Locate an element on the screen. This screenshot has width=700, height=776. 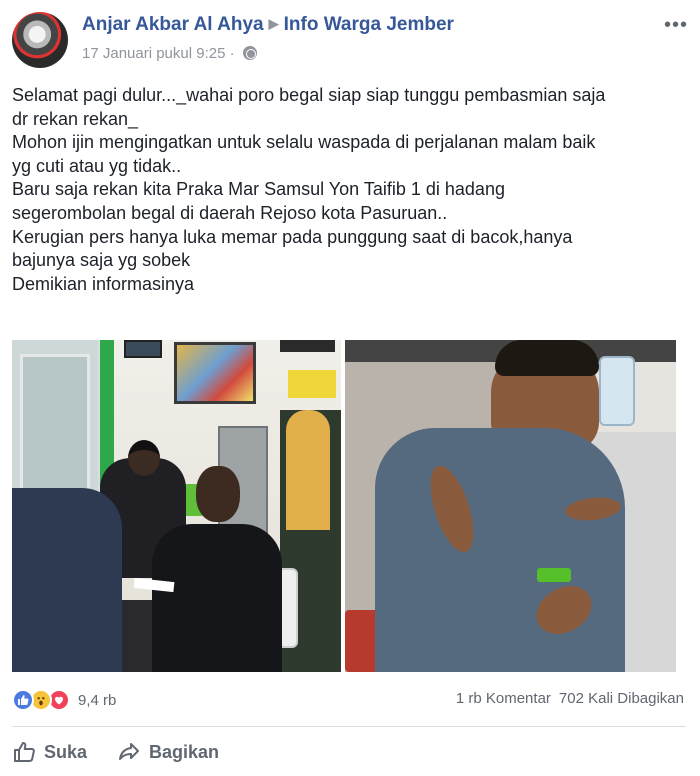
group-name-link: Info Warga Jember is located at coordinates (369, 24).